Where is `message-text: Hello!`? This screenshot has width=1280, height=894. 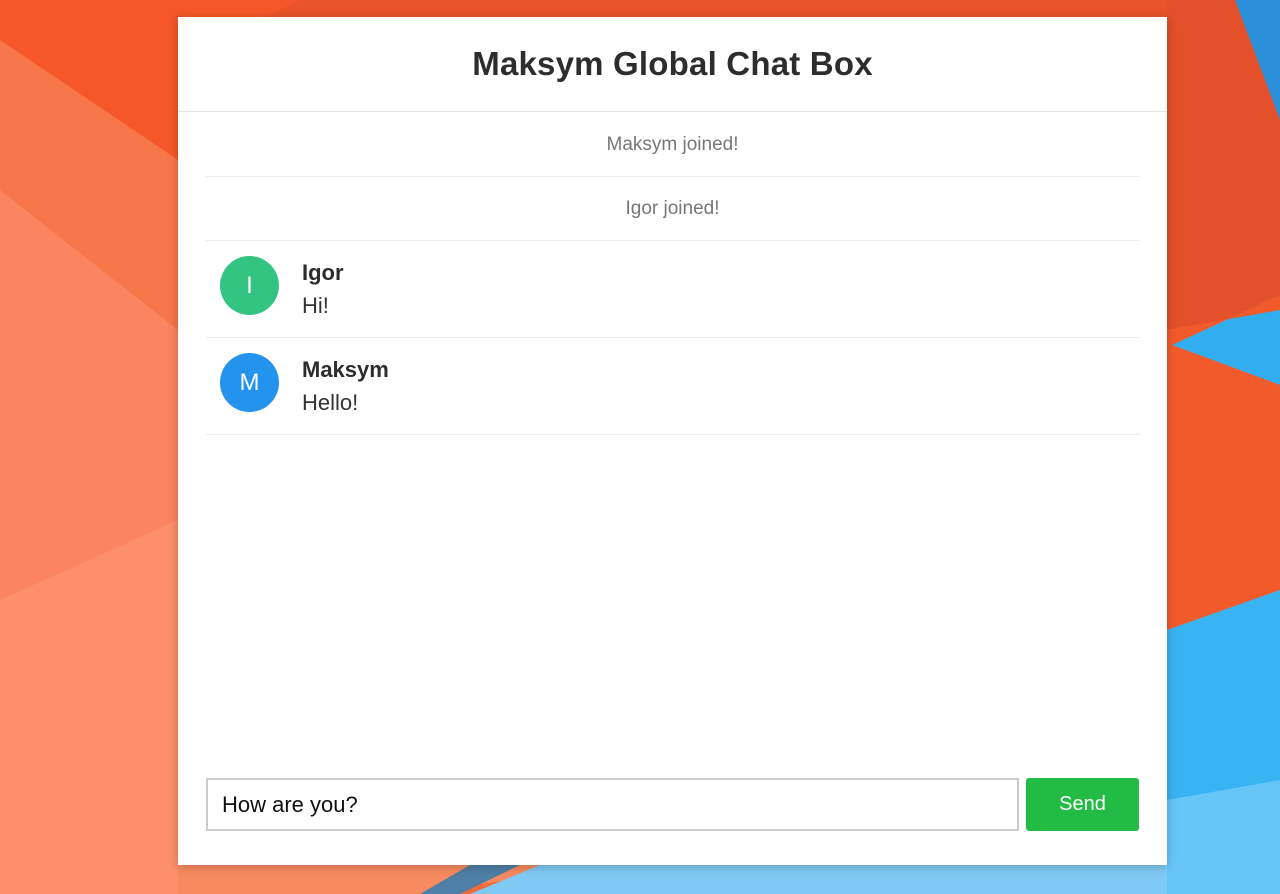
message-text: Hello! is located at coordinates (330, 402).